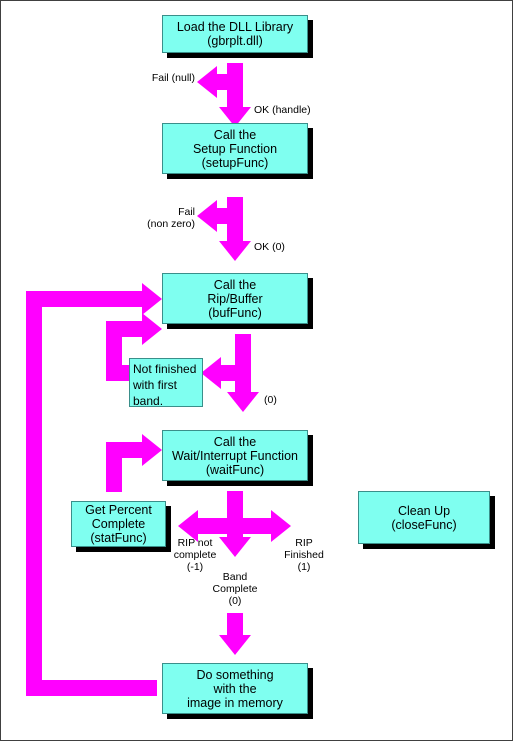  I want to click on node-get-percent-line1: Get Percent, so click(118, 510).